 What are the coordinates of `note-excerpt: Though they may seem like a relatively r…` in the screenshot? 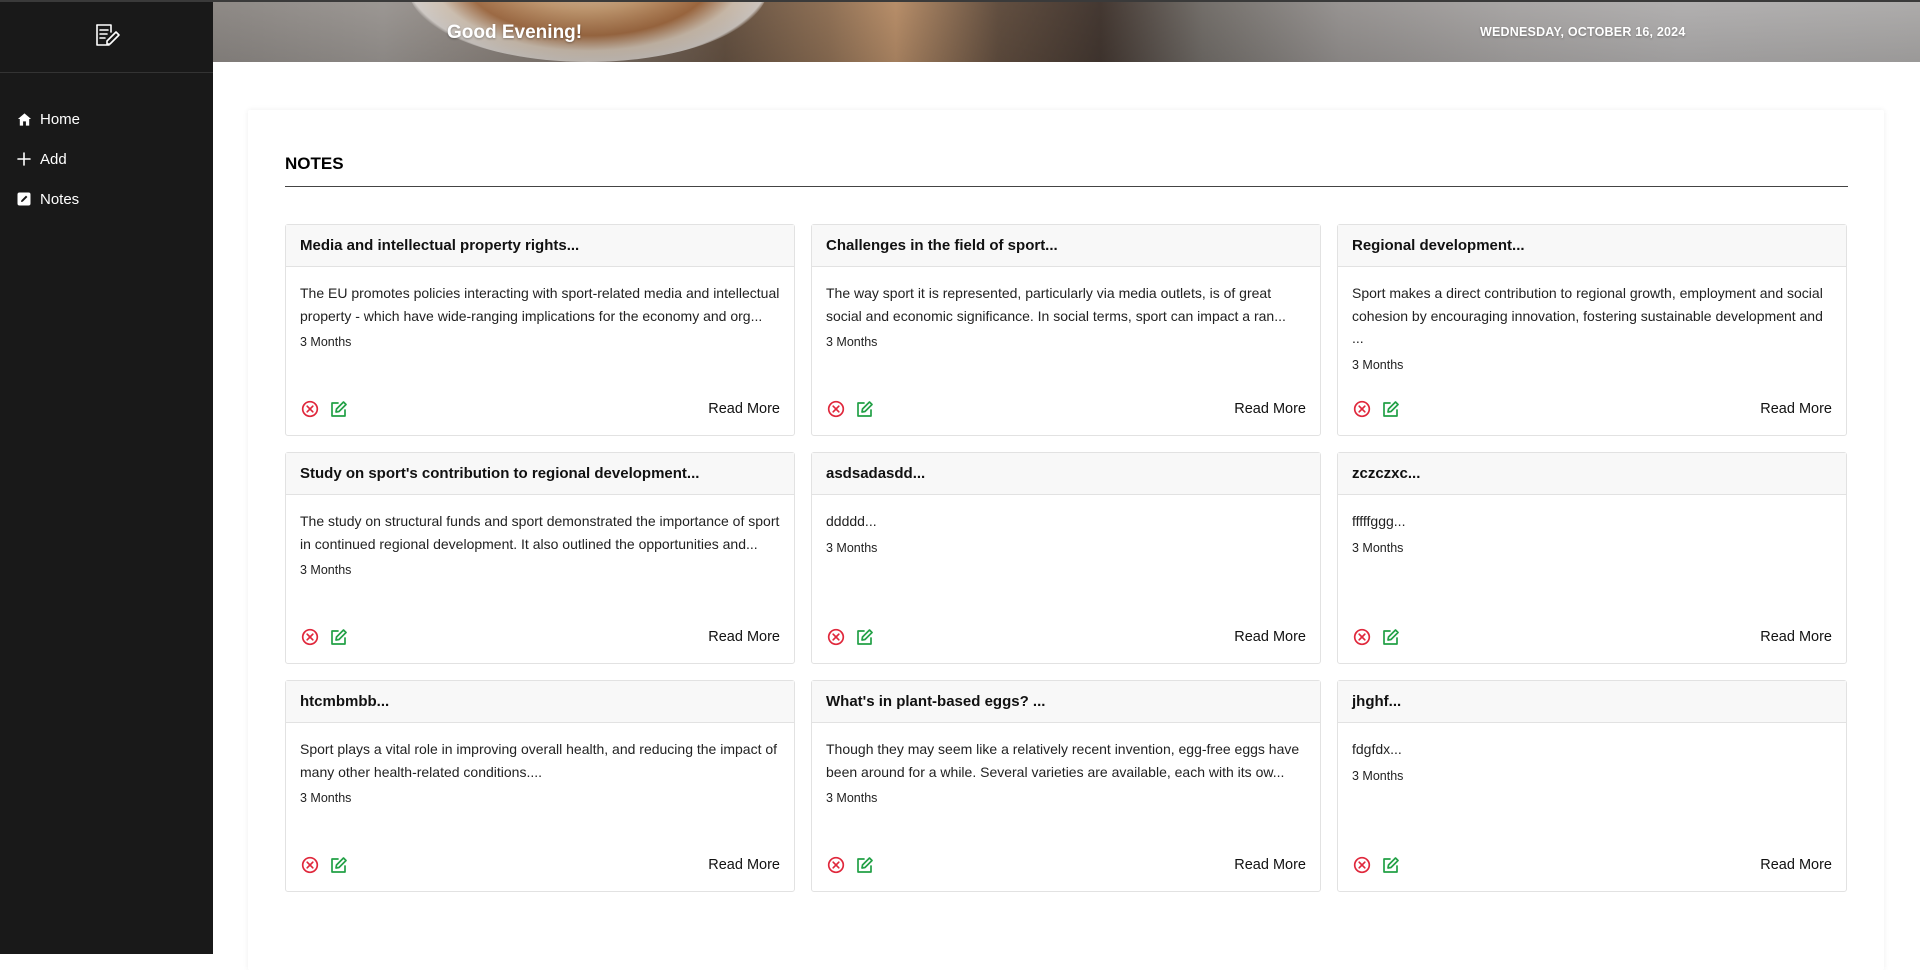 It's located at (1063, 760).